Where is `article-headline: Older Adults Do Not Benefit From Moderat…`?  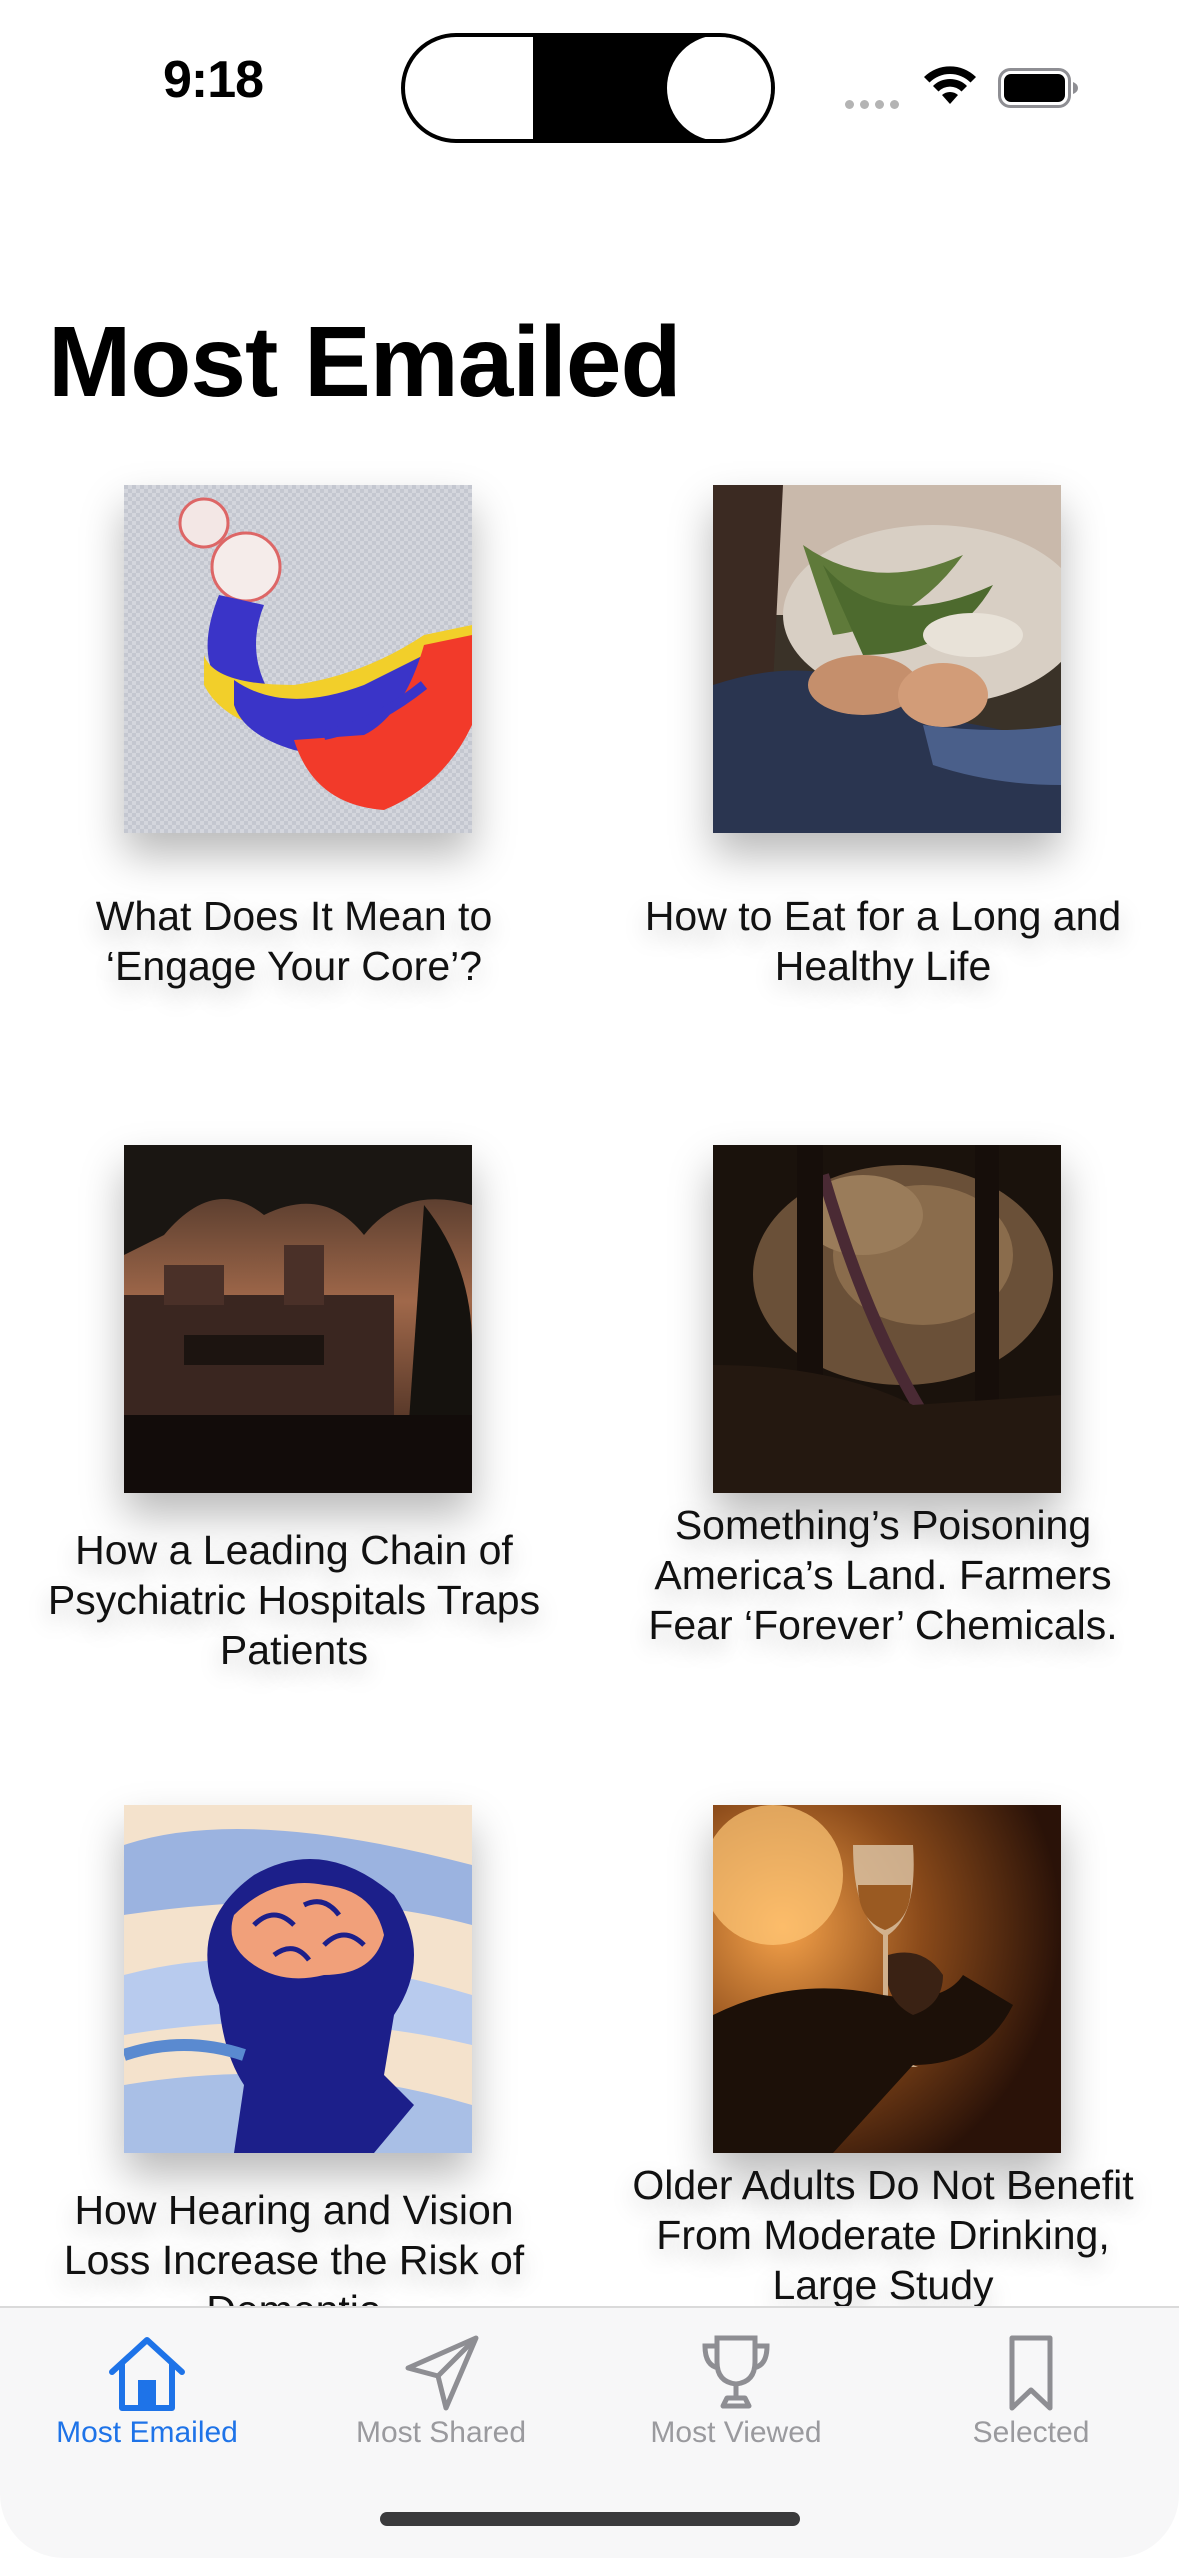 article-headline: Older Adults Do Not Benefit From Moderat… is located at coordinates (883, 2235).